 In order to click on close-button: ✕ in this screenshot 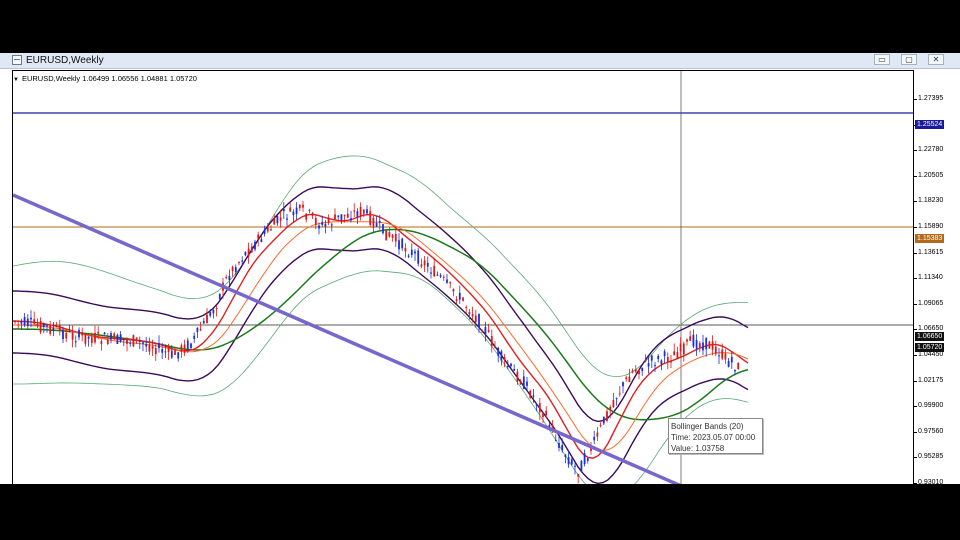, I will do `click(936, 59)`.